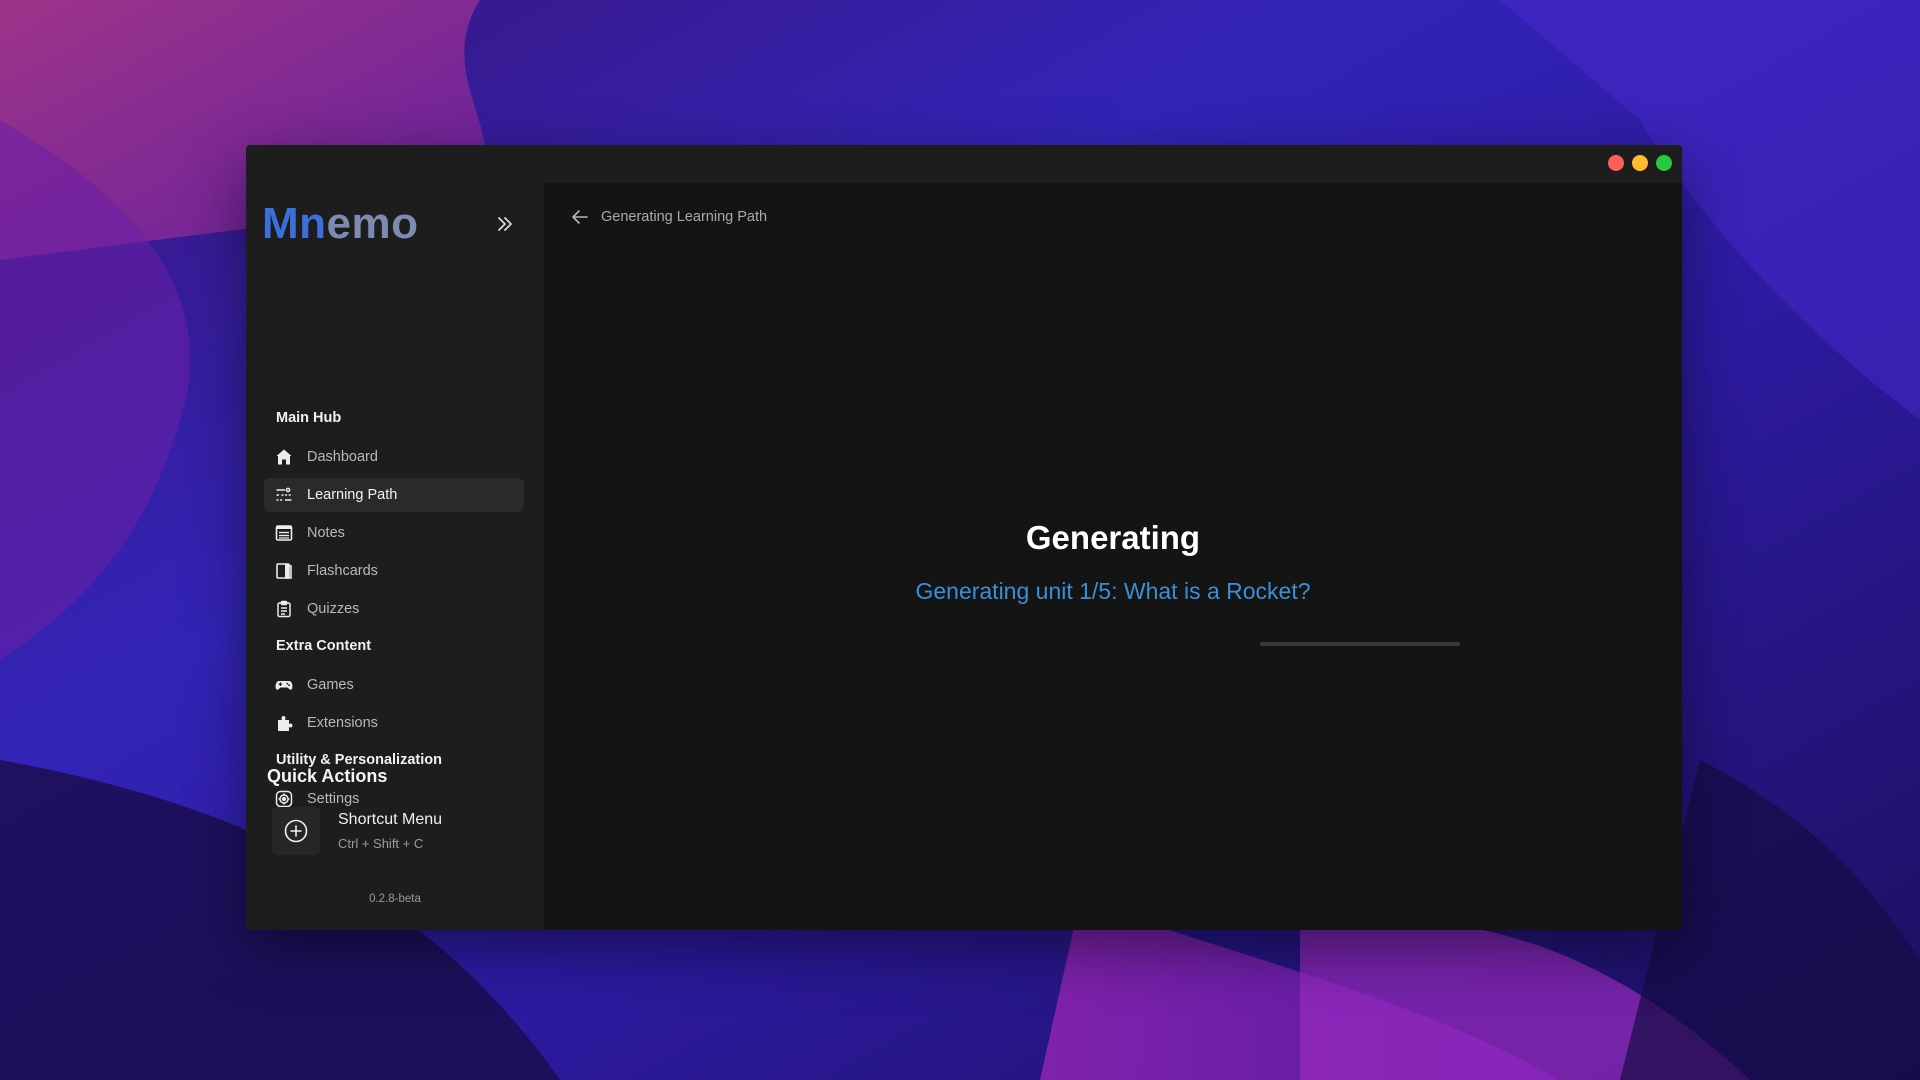 This screenshot has width=1920, height=1080. I want to click on generation-status: Generating unit 1/5: What is a Rocket?, so click(1113, 591).